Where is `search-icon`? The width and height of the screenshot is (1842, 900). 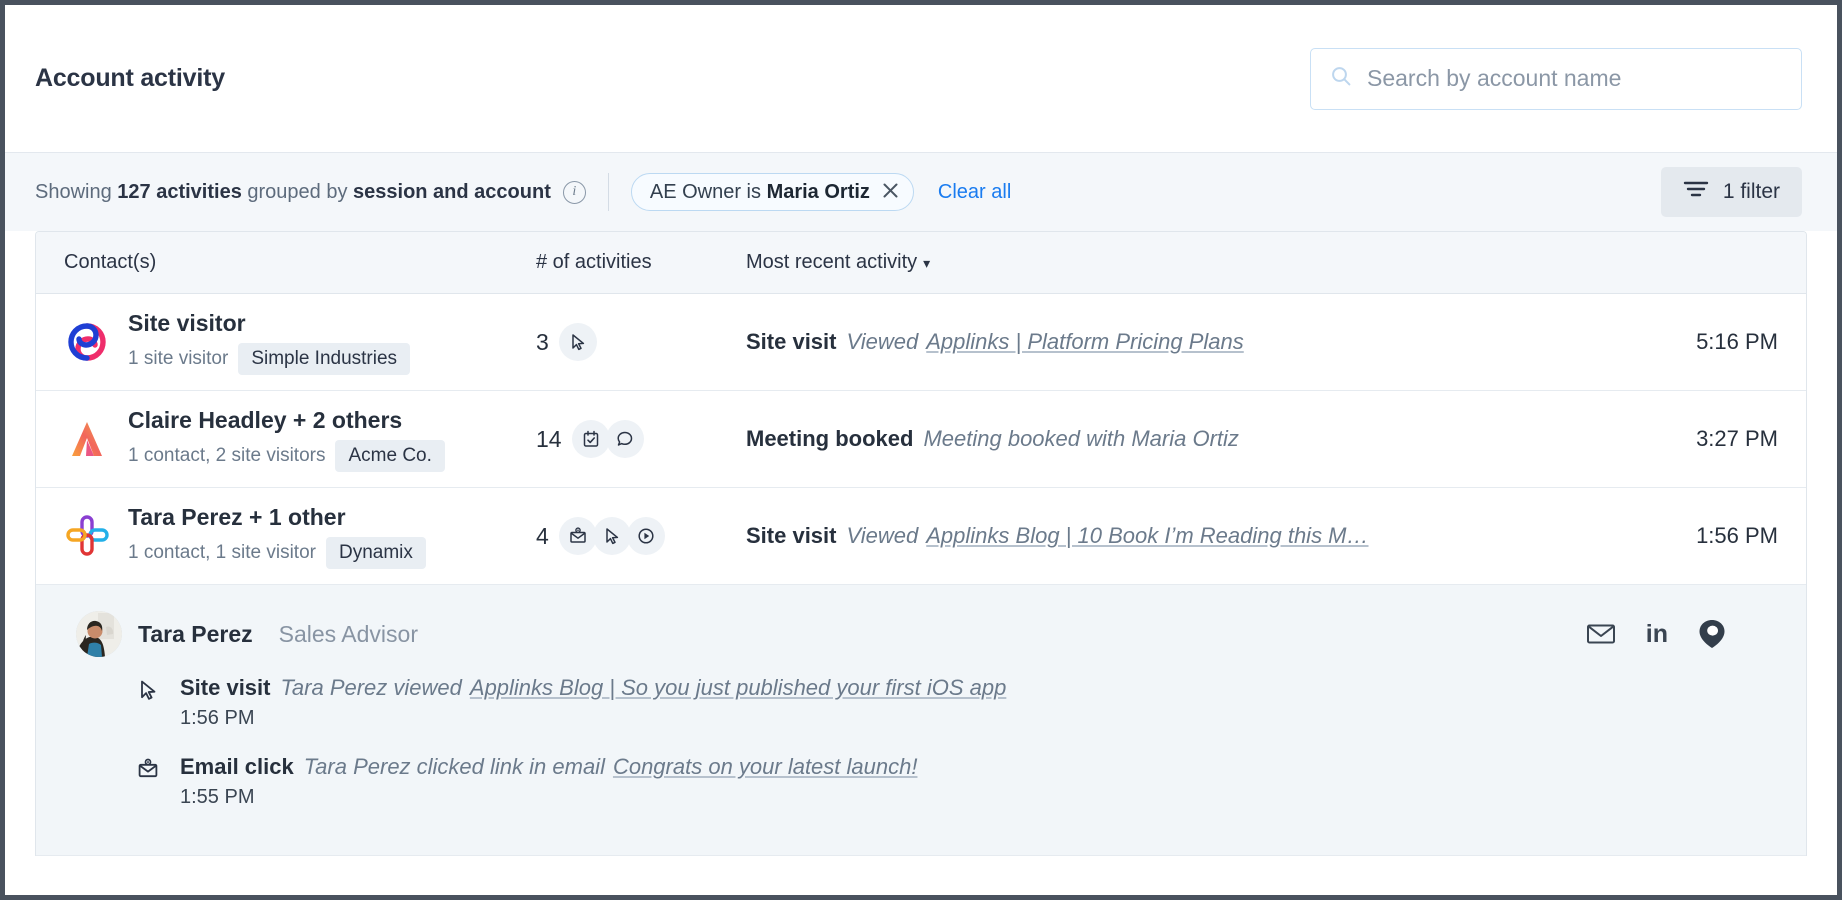
search-icon is located at coordinates (1341, 78).